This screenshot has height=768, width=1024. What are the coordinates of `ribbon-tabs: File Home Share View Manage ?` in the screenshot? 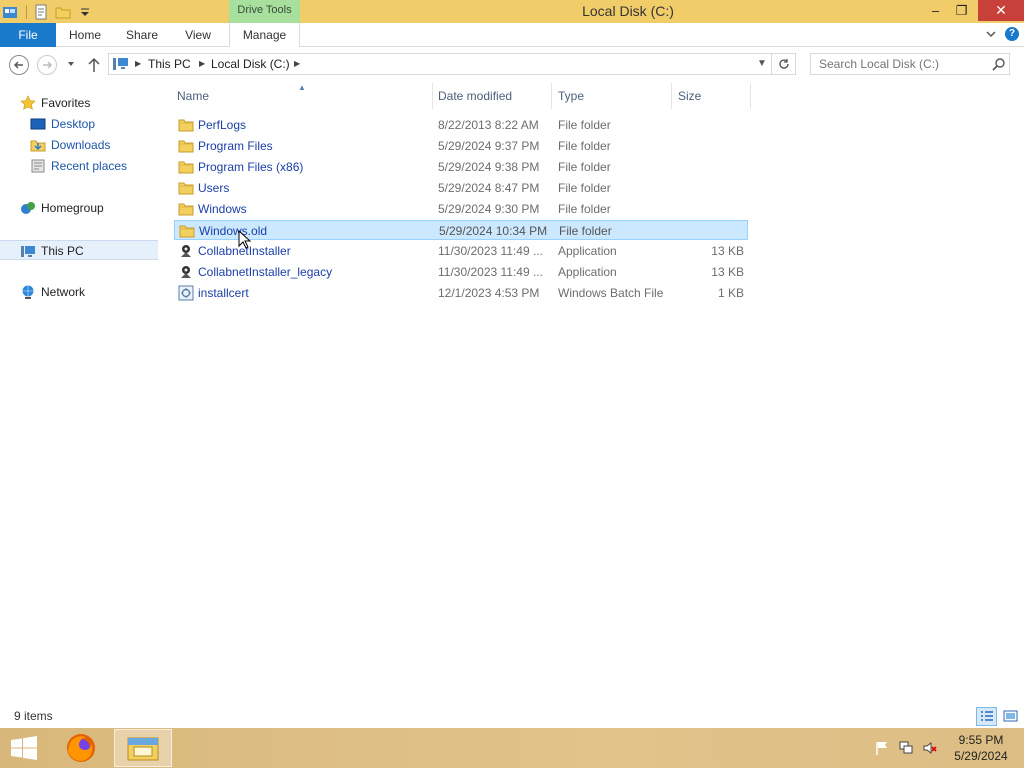 It's located at (512, 35).